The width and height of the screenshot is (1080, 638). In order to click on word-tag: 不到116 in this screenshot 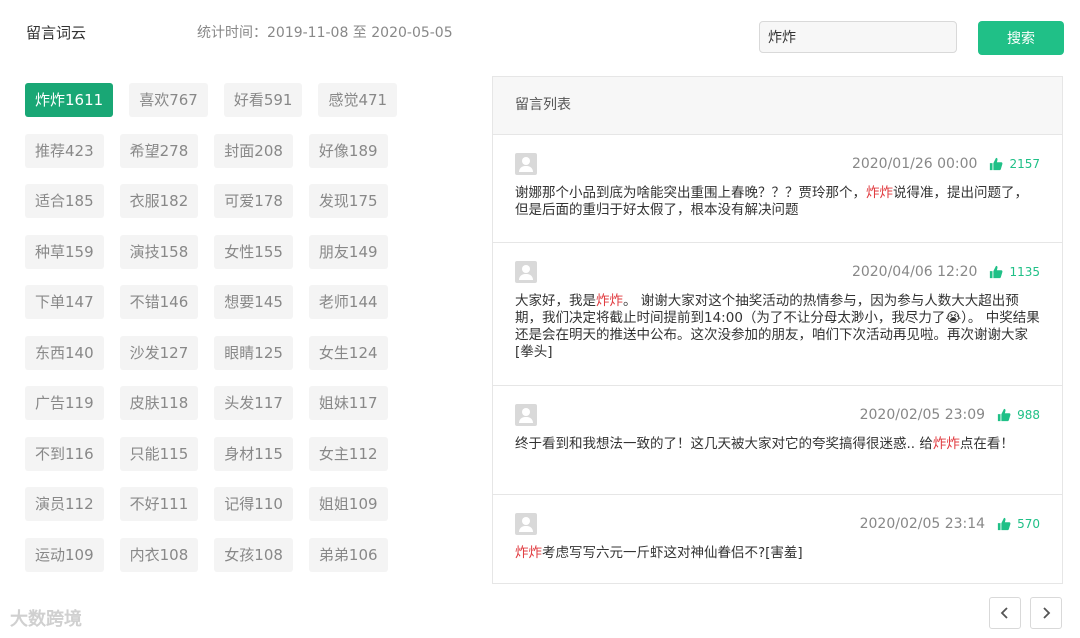, I will do `click(64, 453)`.